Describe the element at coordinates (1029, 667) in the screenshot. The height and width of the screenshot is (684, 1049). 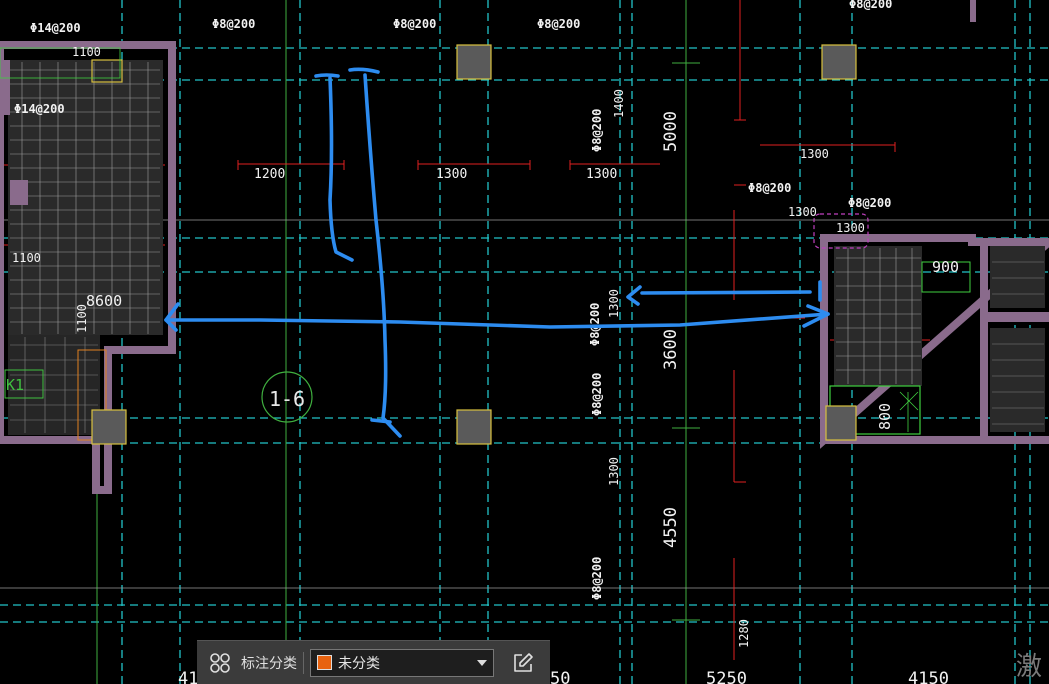
I see `watermark: 激` at that location.